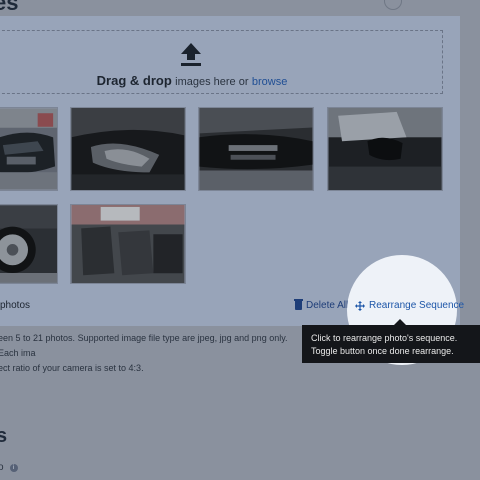 The height and width of the screenshot is (480, 480). I want to click on browse-link: browse, so click(269, 82).